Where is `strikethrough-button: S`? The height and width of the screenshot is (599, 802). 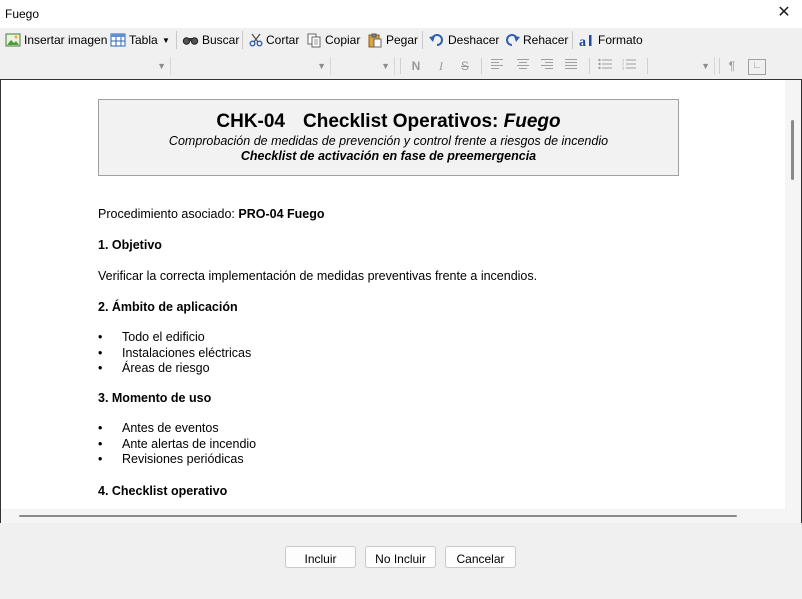
strikethrough-button: S is located at coordinates (465, 66).